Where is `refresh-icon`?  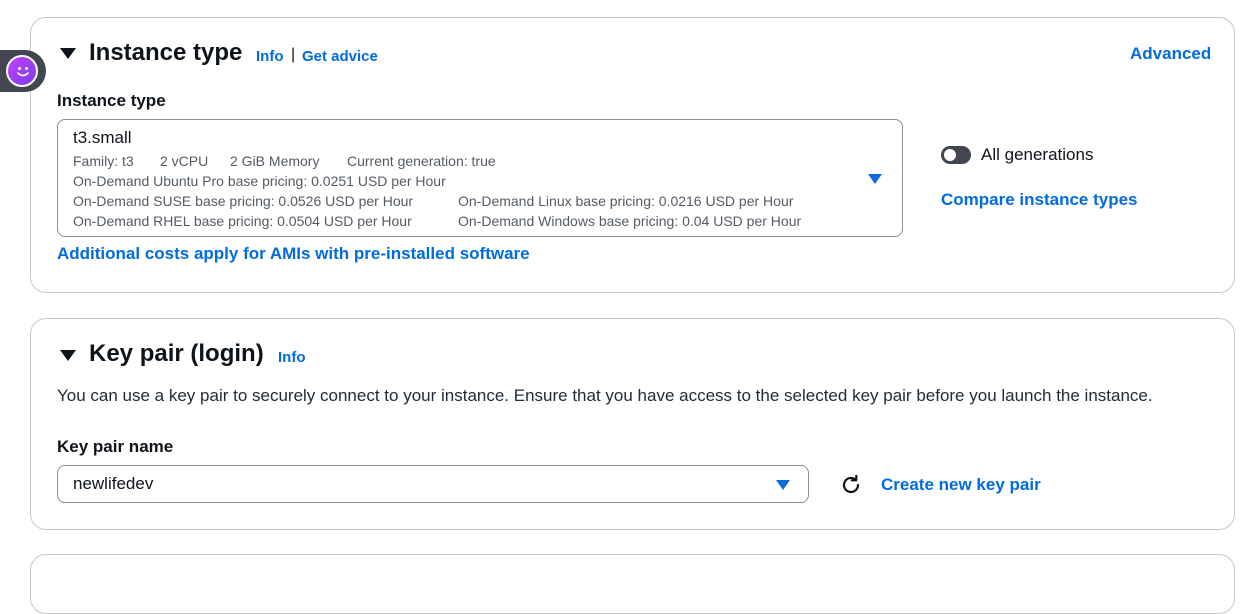 refresh-icon is located at coordinates (851, 485).